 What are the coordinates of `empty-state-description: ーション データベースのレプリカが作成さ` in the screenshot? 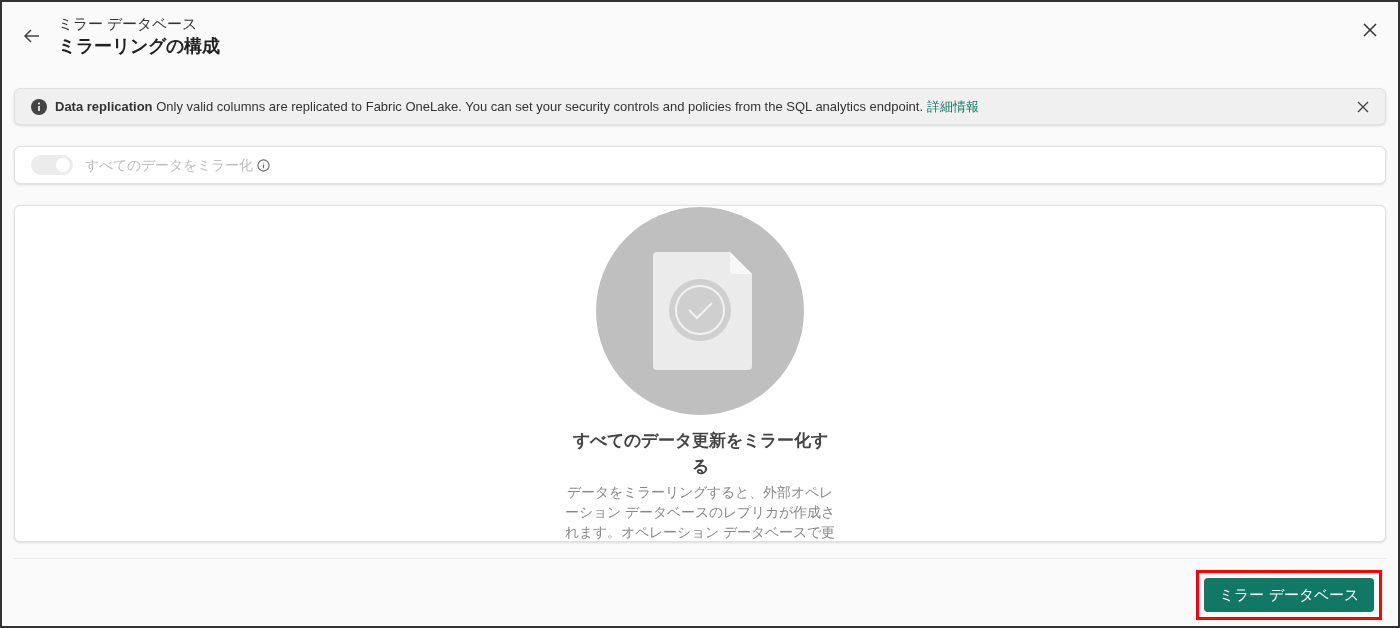 It's located at (700, 512).